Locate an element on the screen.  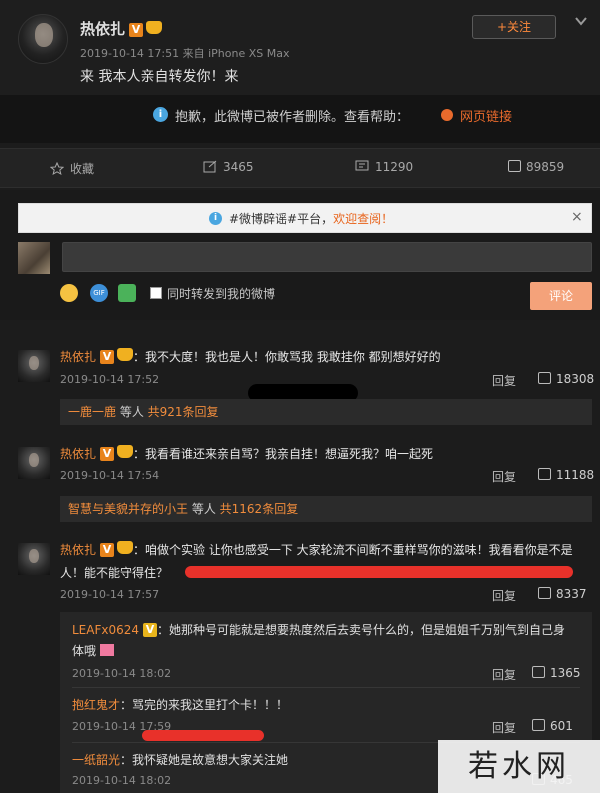
like-action: 89859 is located at coordinates (536, 167).